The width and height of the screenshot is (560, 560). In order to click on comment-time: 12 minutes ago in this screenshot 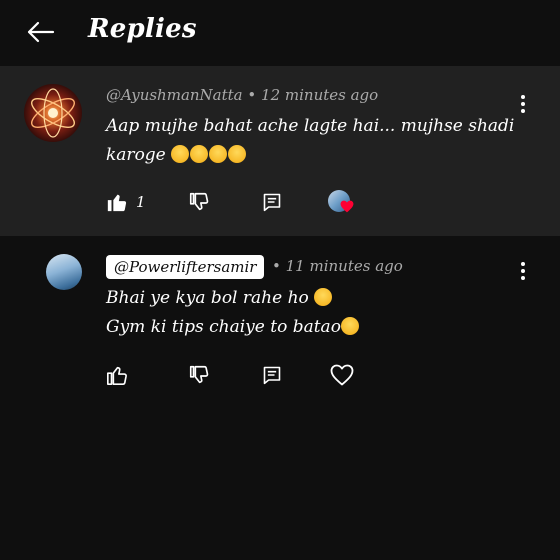, I will do `click(320, 95)`.